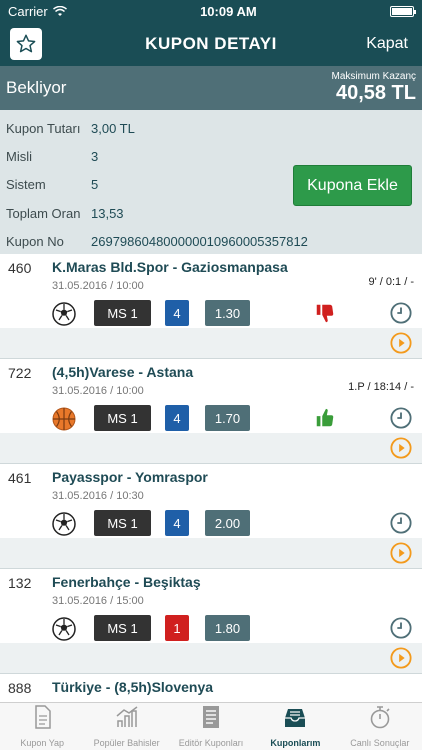 The width and height of the screenshot is (422, 750). Describe the element at coordinates (227, 313) in the screenshot. I see `odd-badge: 1.30` at that location.